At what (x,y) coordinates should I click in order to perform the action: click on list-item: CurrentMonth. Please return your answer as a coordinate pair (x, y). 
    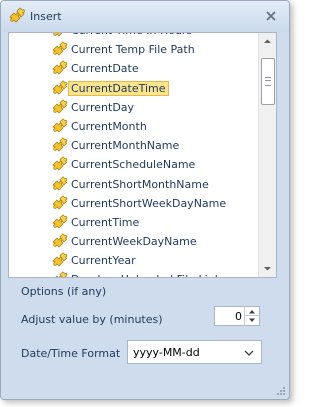
    Looking at the image, I should click on (134, 126).